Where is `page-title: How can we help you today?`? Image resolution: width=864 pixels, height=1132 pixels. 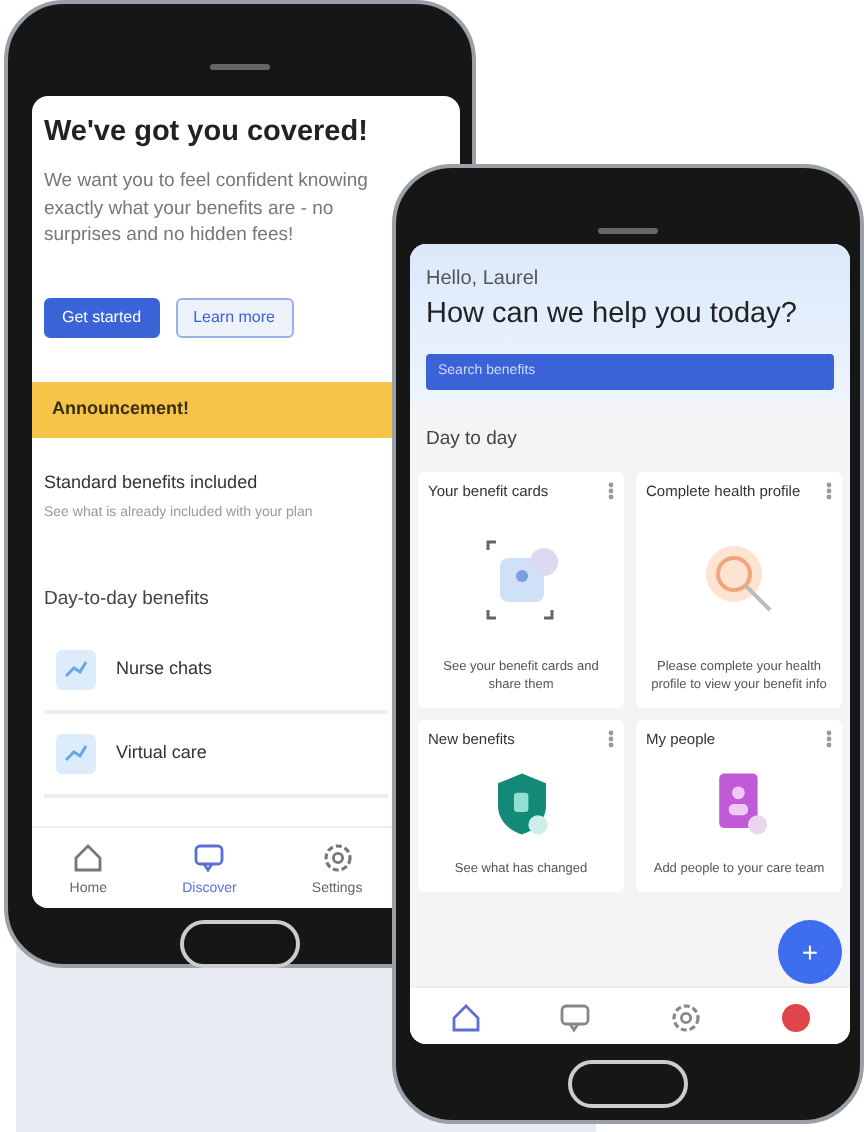 page-title: How can we help you today? is located at coordinates (612, 315).